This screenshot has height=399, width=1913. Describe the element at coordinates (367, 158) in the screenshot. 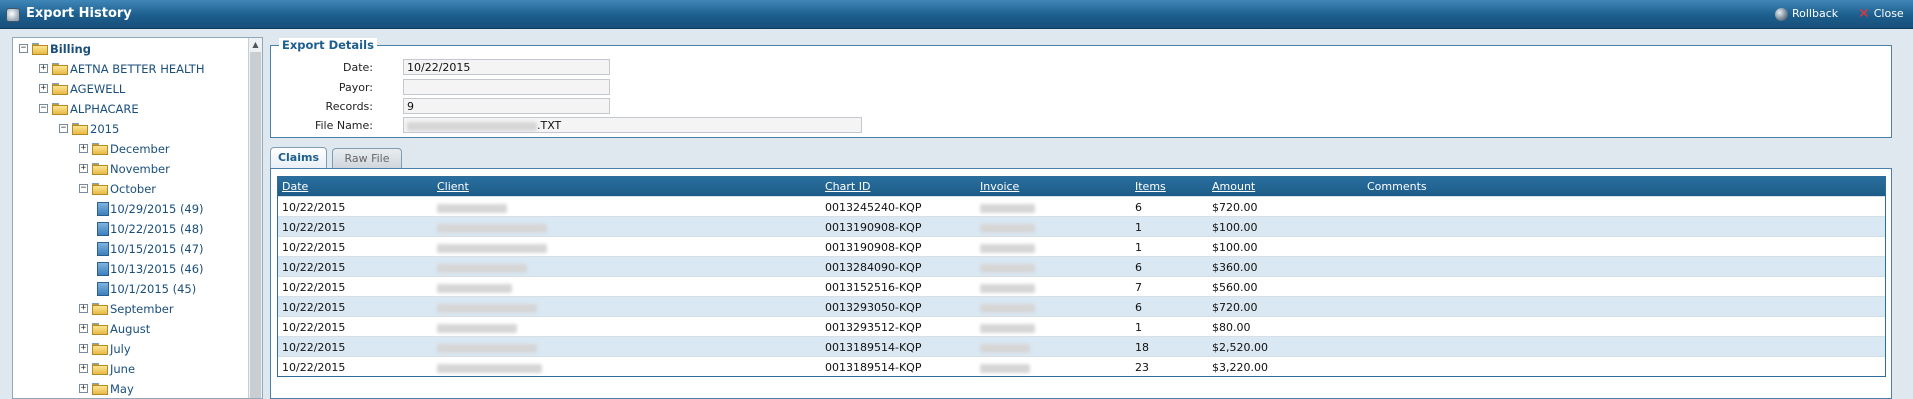

I see `tab-raw-file: Raw File` at that location.